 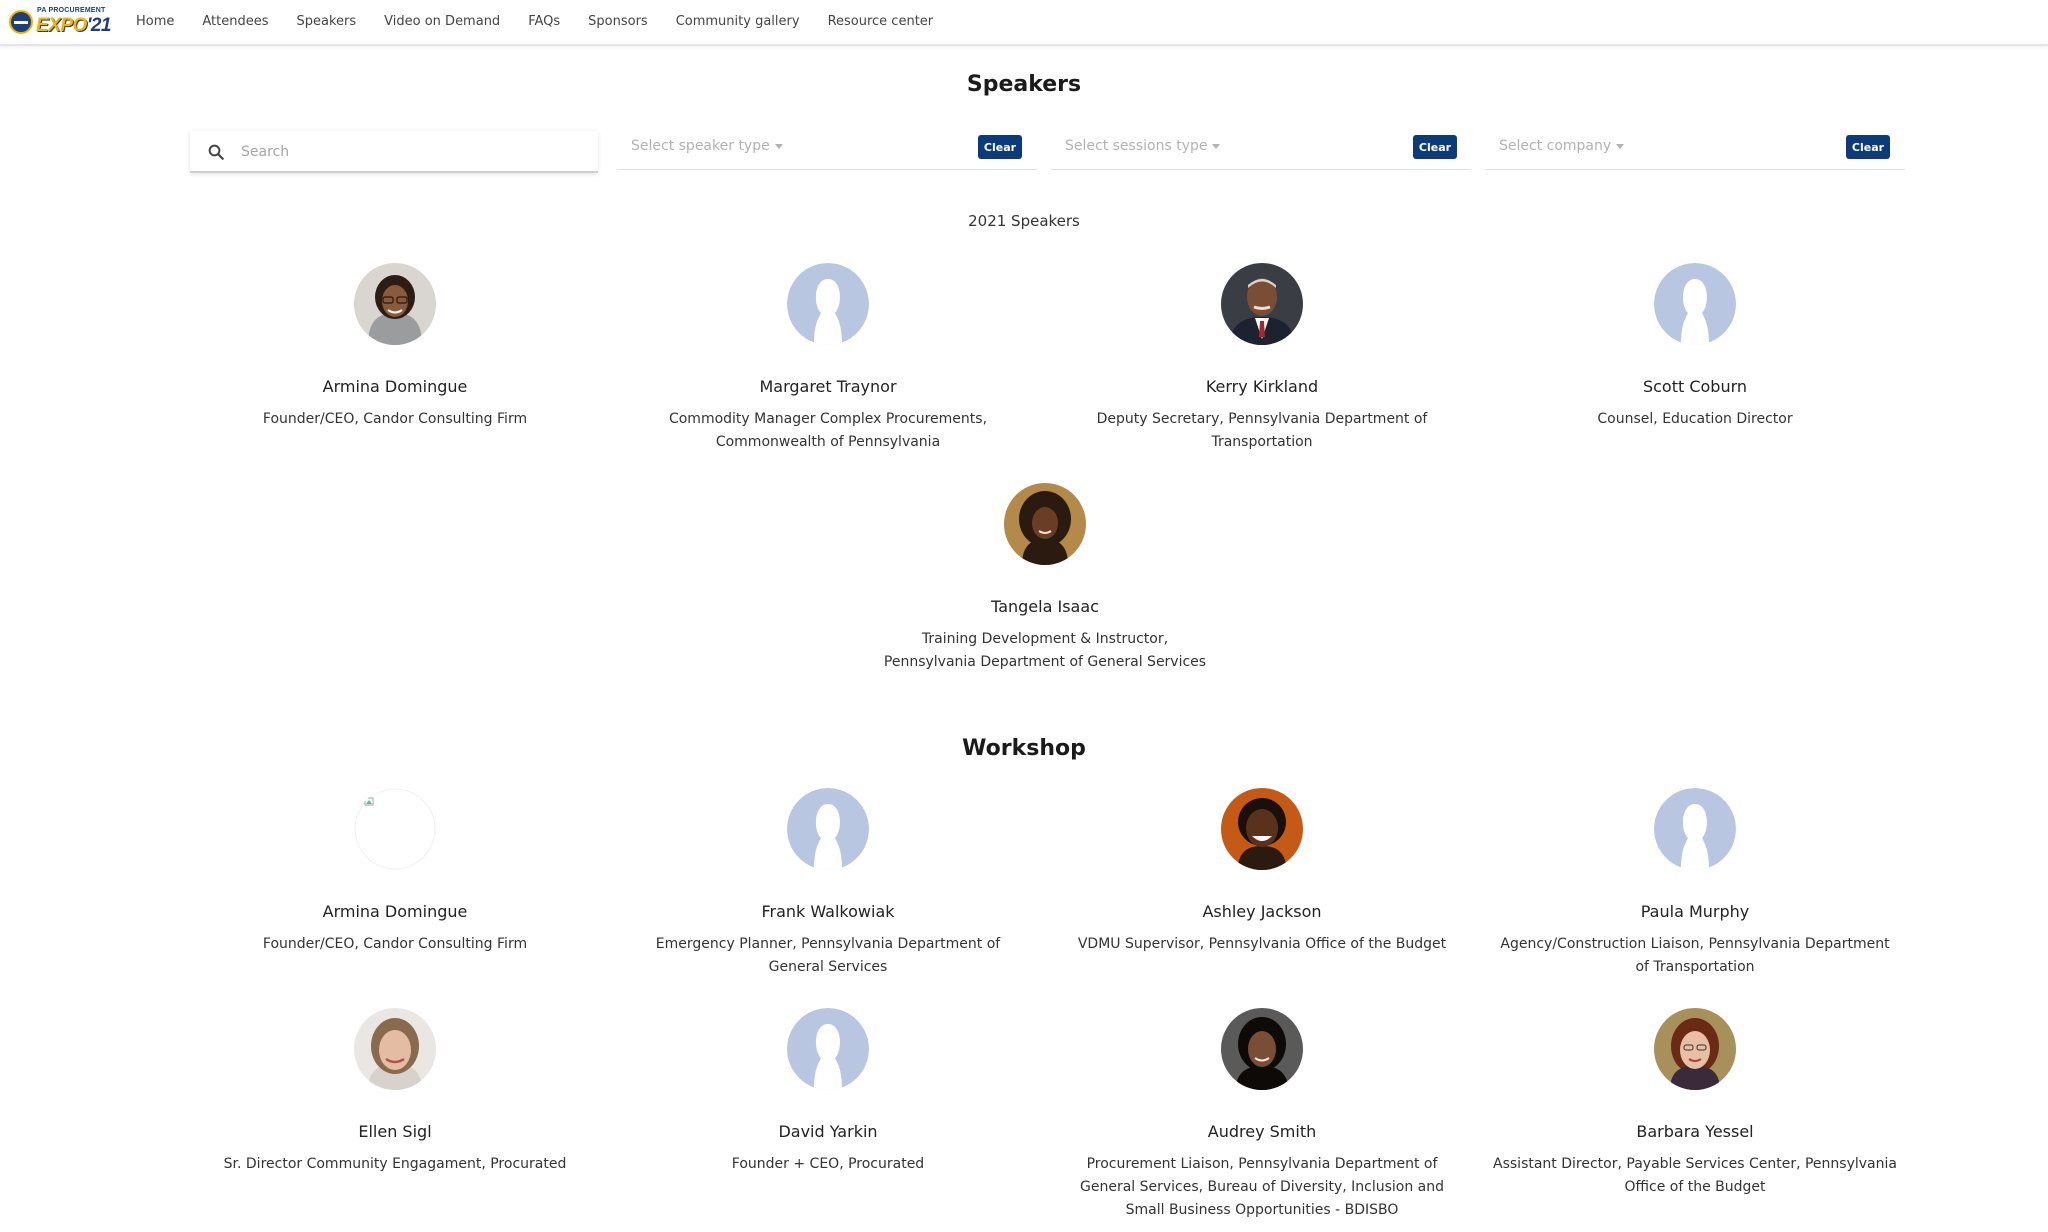 What do you see at coordinates (1045, 606) in the screenshot?
I see `speaker-name: Tangela Isaac` at bounding box center [1045, 606].